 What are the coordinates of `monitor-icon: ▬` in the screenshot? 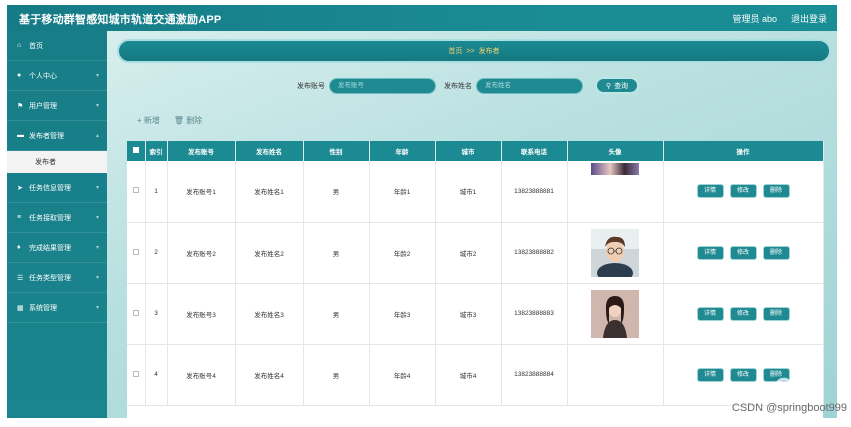 It's located at (20, 135).